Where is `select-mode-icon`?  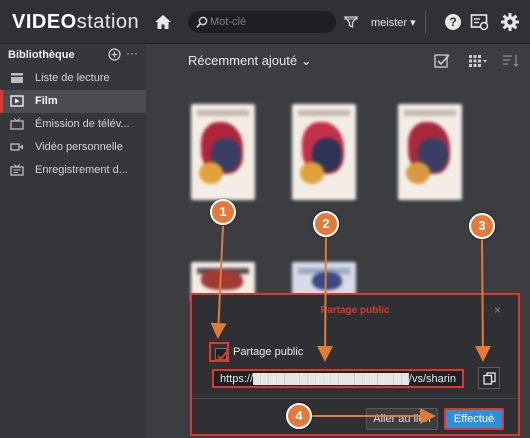 select-mode-icon is located at coordinates (442, 61).